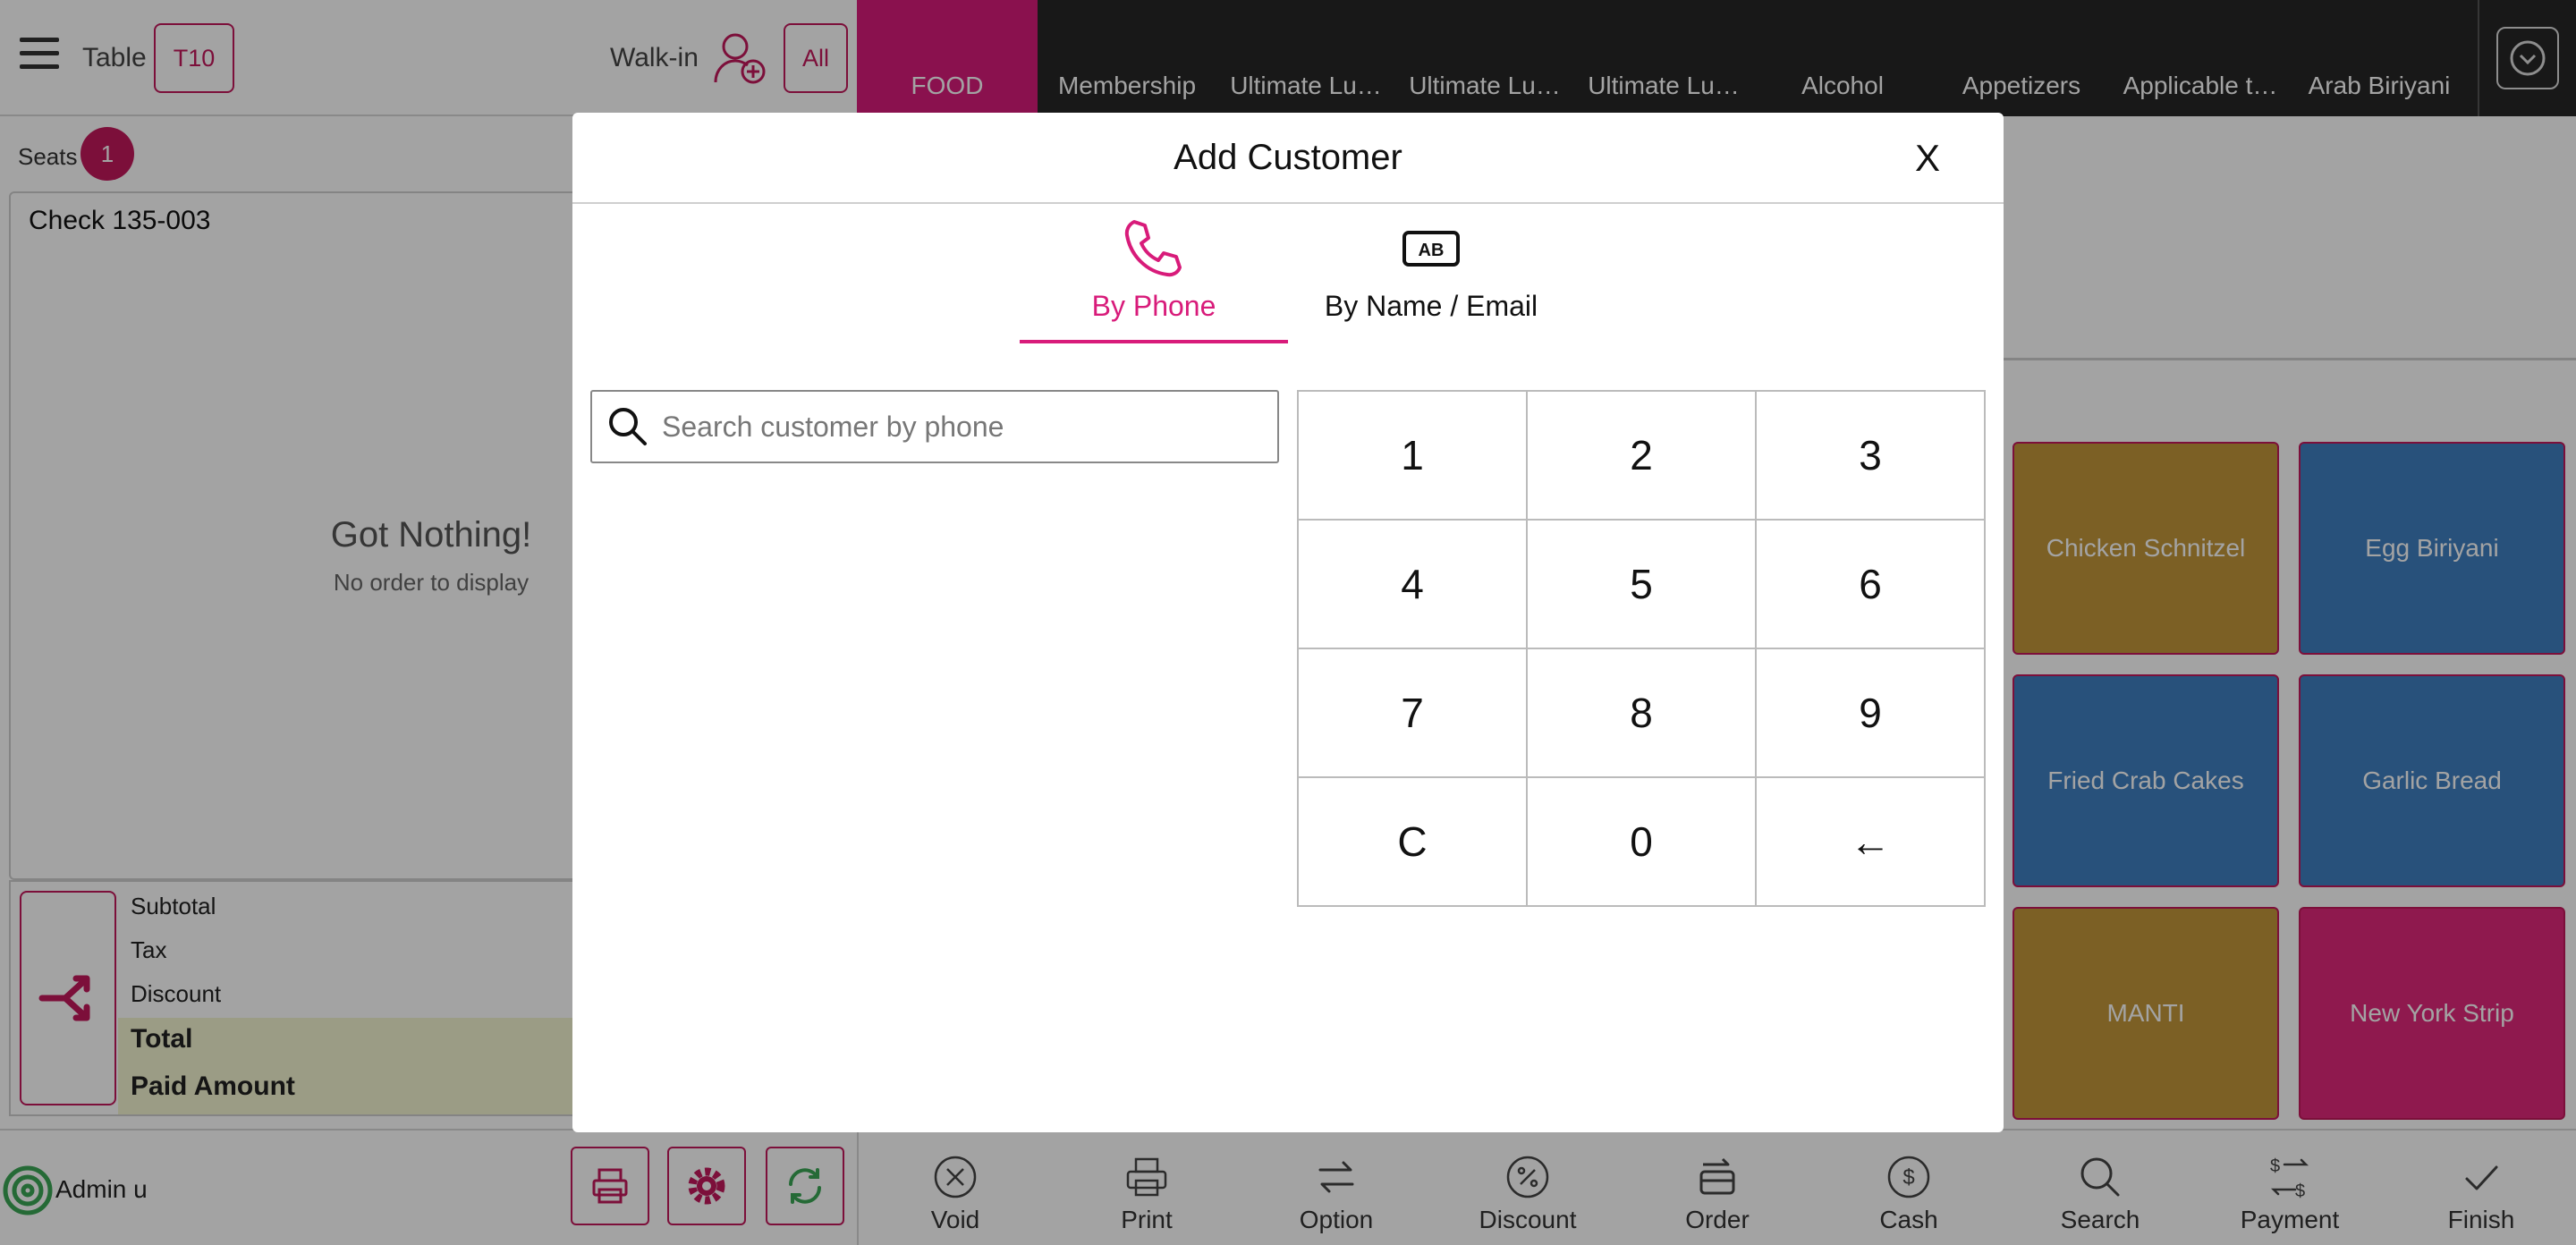 The width and height of the screenshot is (2576, 1245). Describe the element at coordinates (1154, 342) in the screenshot. I see `active-tab-indicator` at that location.